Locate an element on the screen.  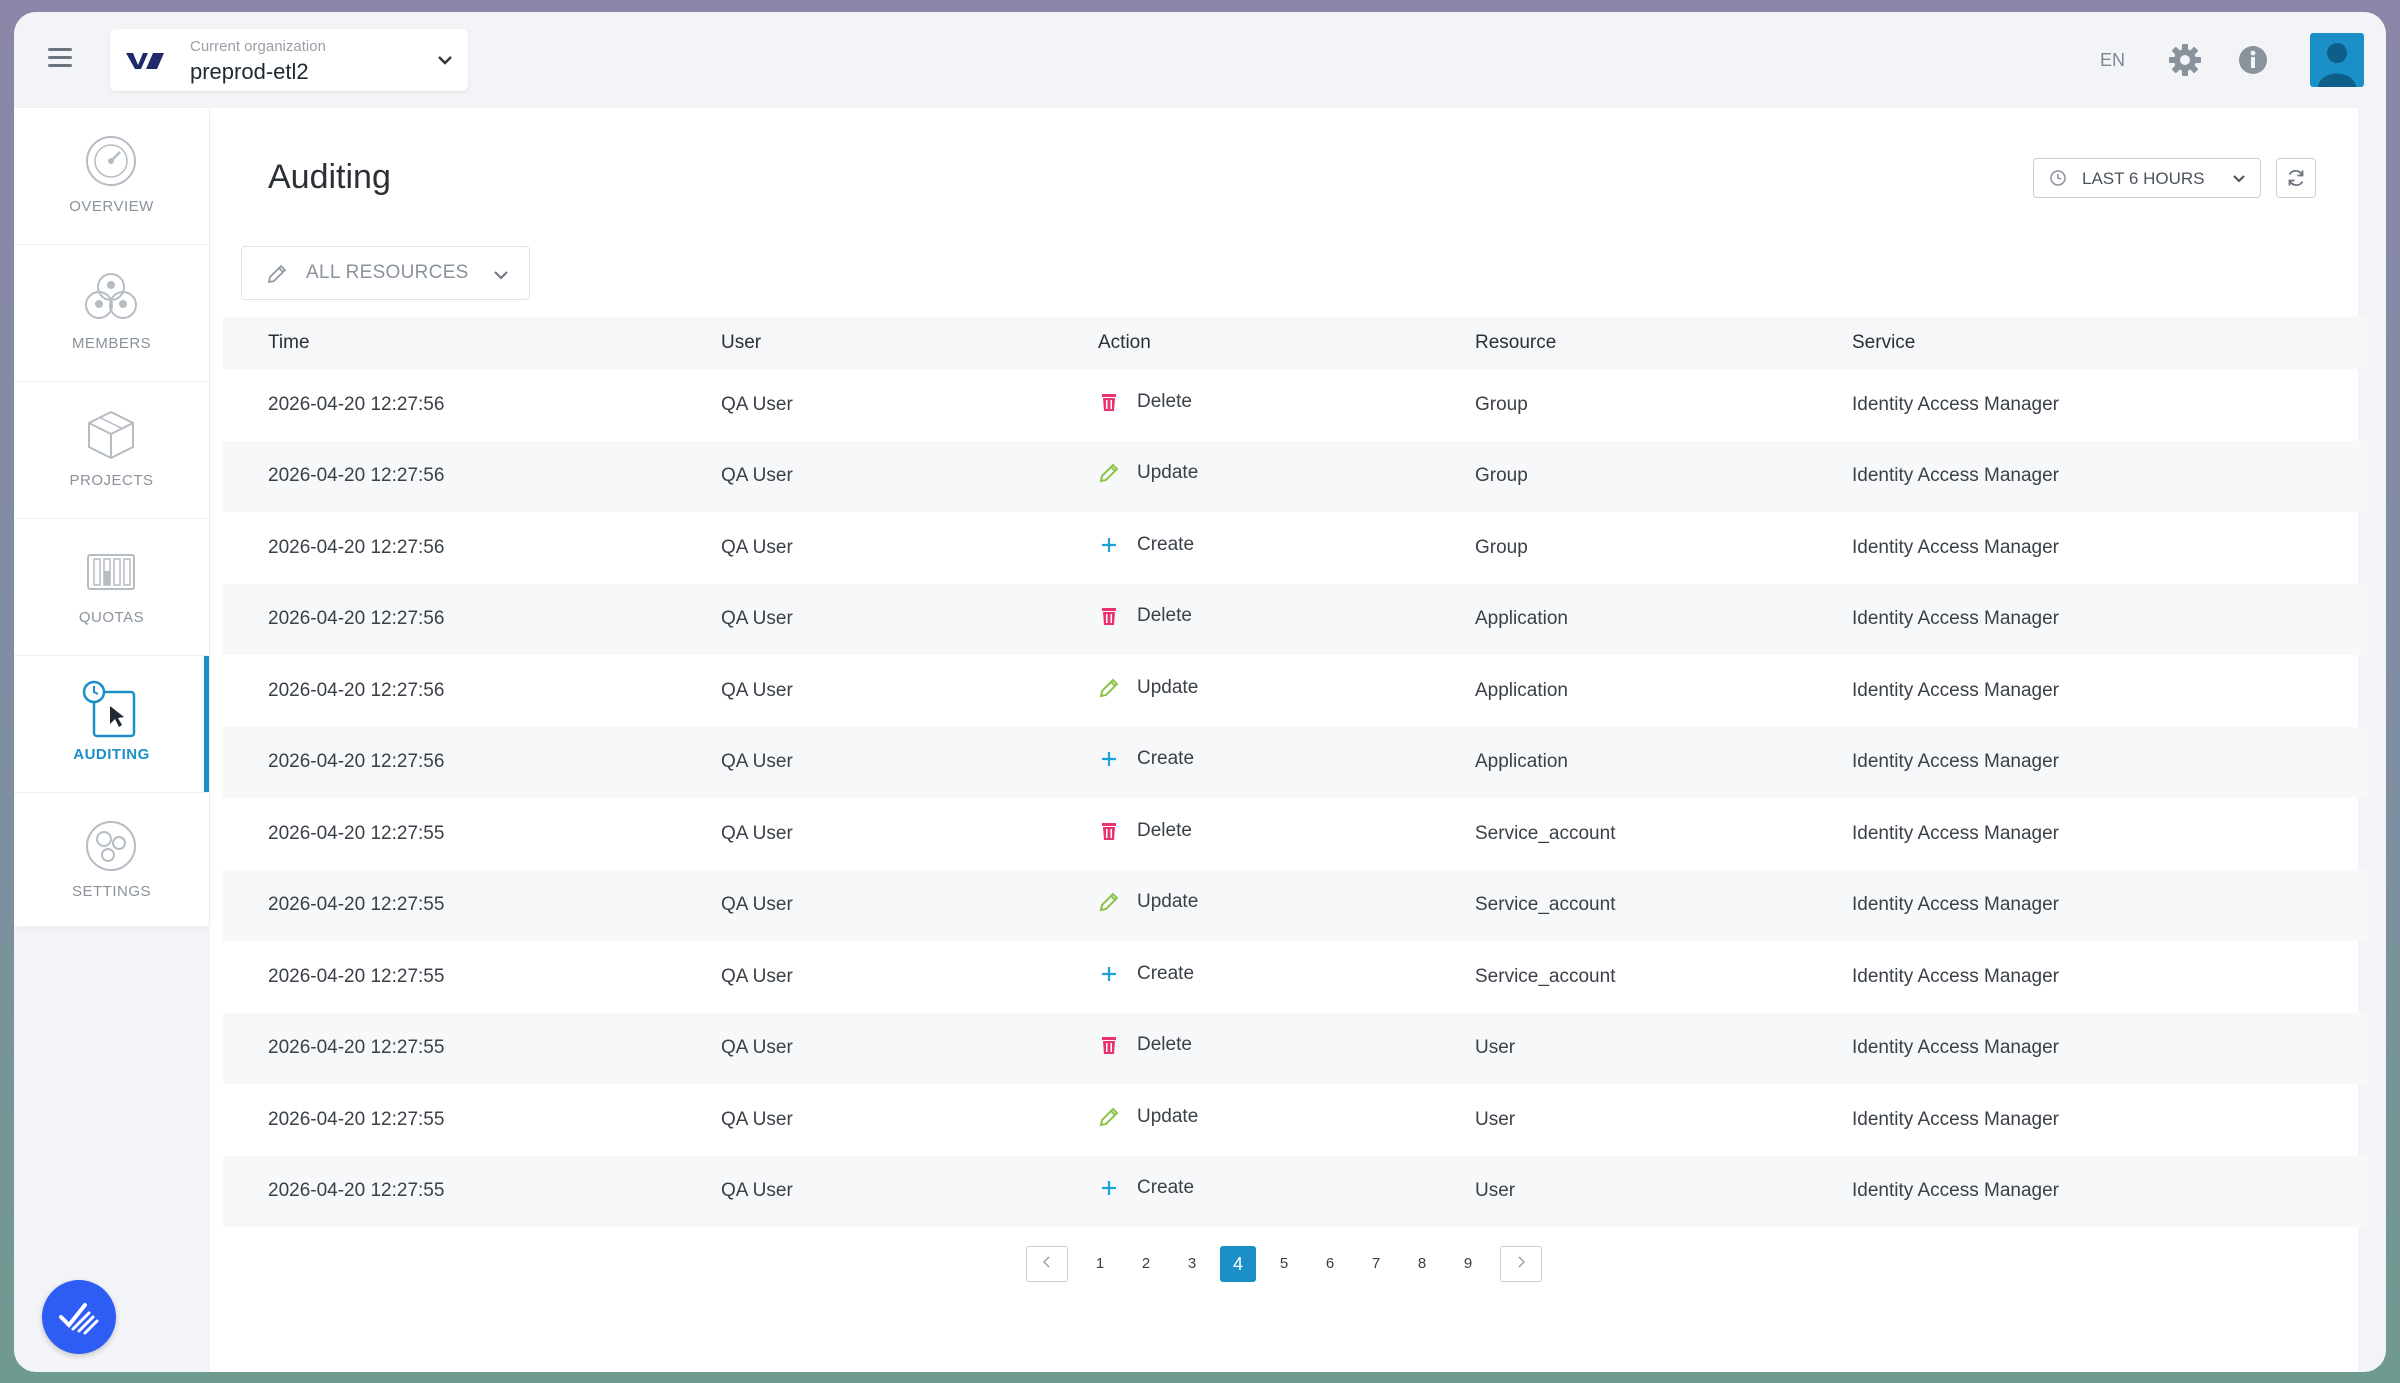
column-header-resource: Resource is located at coordinates (1663, 343).